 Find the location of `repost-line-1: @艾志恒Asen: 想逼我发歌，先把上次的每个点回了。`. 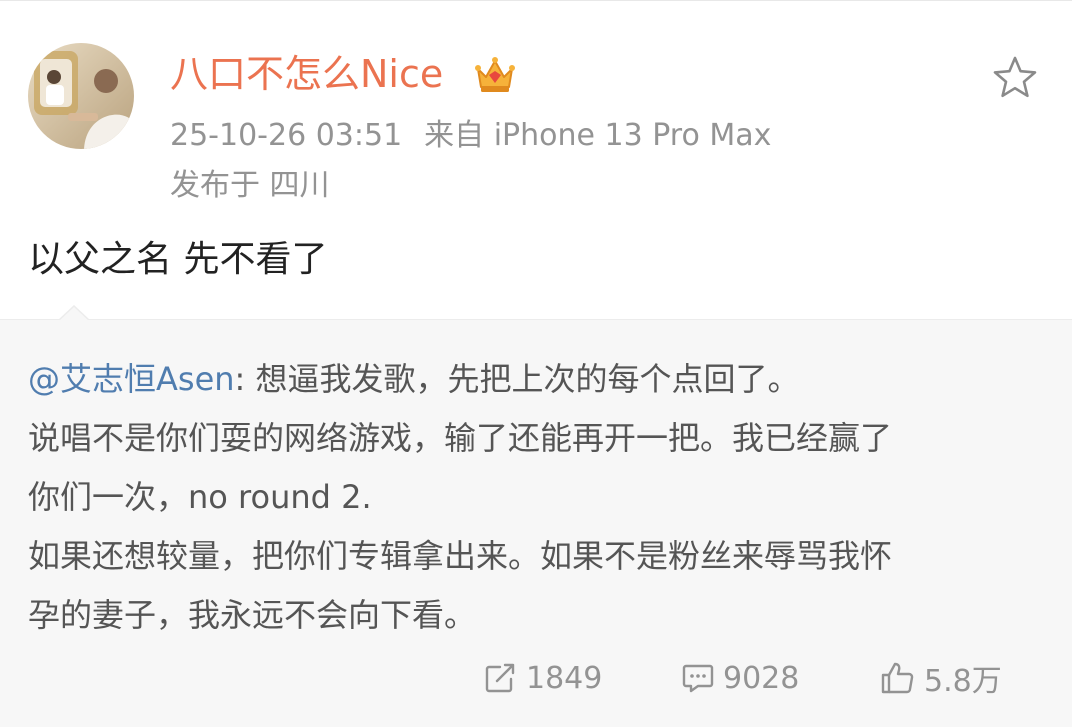

repost-line-1: @艾志恒Asen: 想逼我发歌，先把上次的每个点回了。 is located at coordinates (538, 379).